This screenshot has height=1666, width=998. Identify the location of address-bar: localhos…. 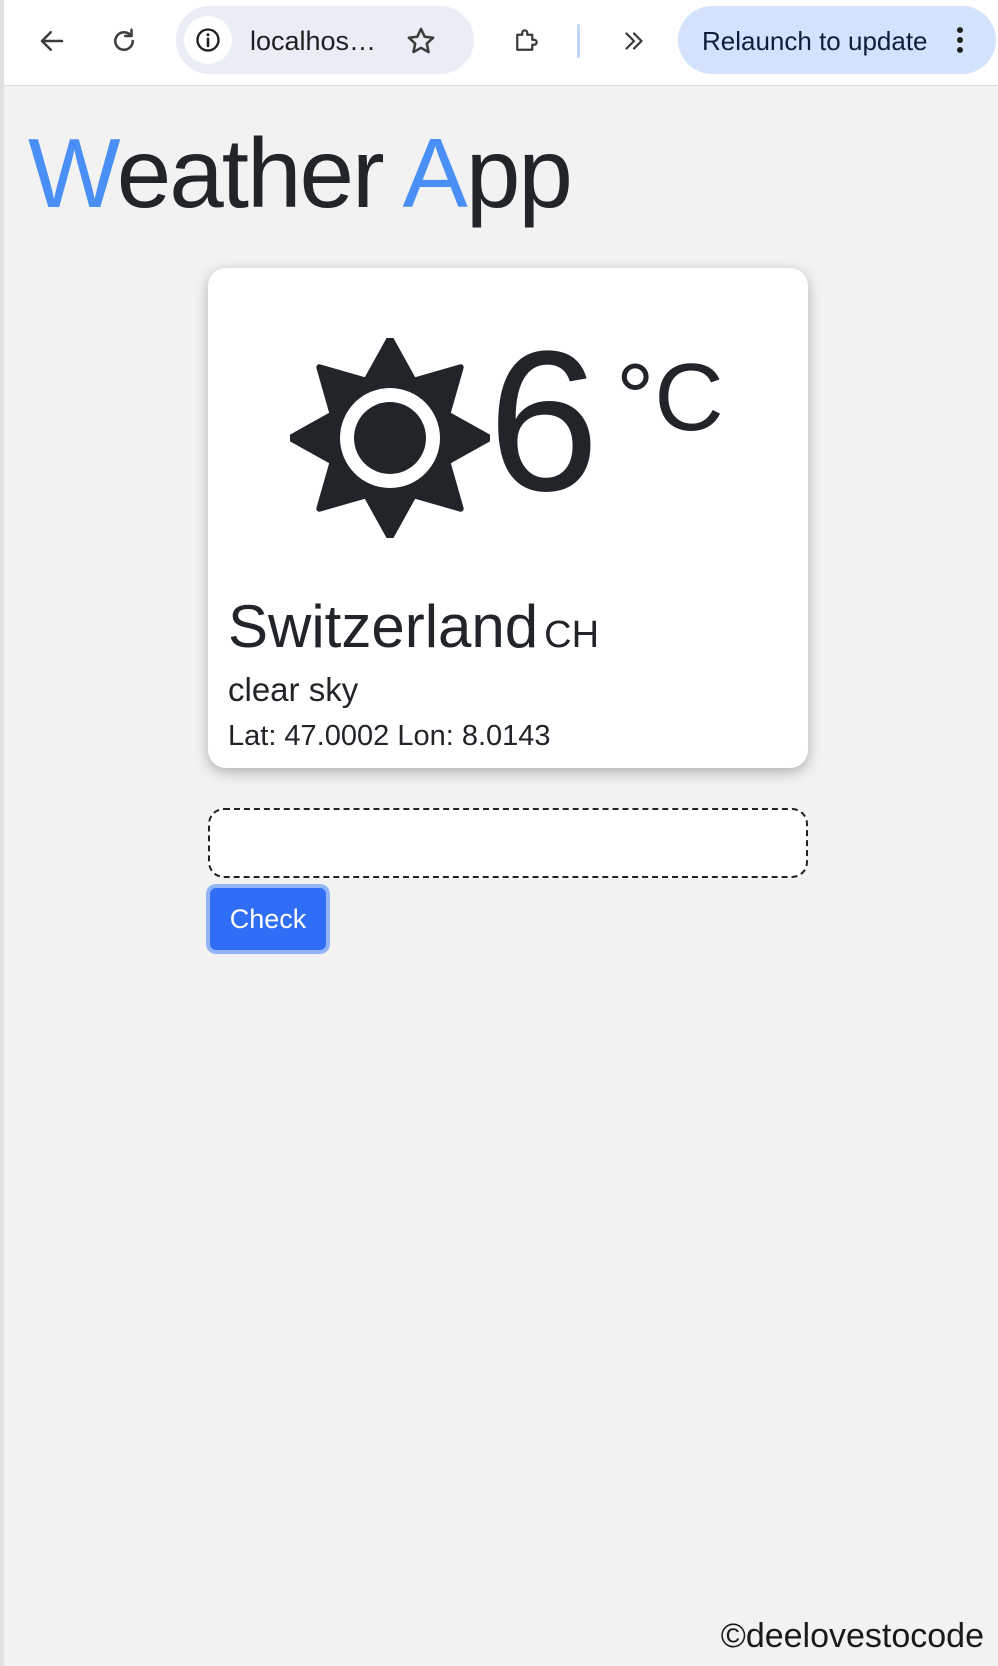
(325, 40).